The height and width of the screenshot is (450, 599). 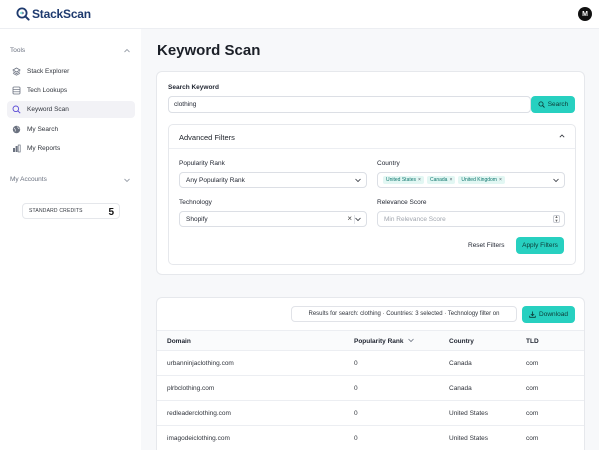 I want to click on credits-card: STANDARD CREDITS 5, so click(x=71, y=211).